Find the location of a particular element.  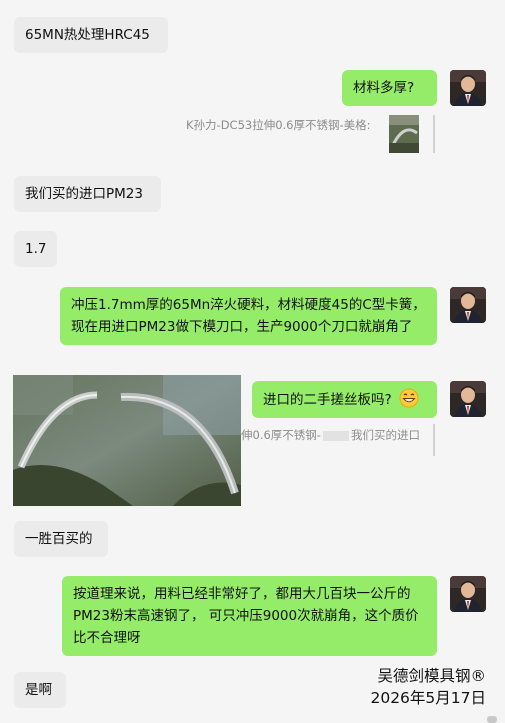

quote-text-part: 伸0.6厚不锈钢- is located at coordinates (281, 435).